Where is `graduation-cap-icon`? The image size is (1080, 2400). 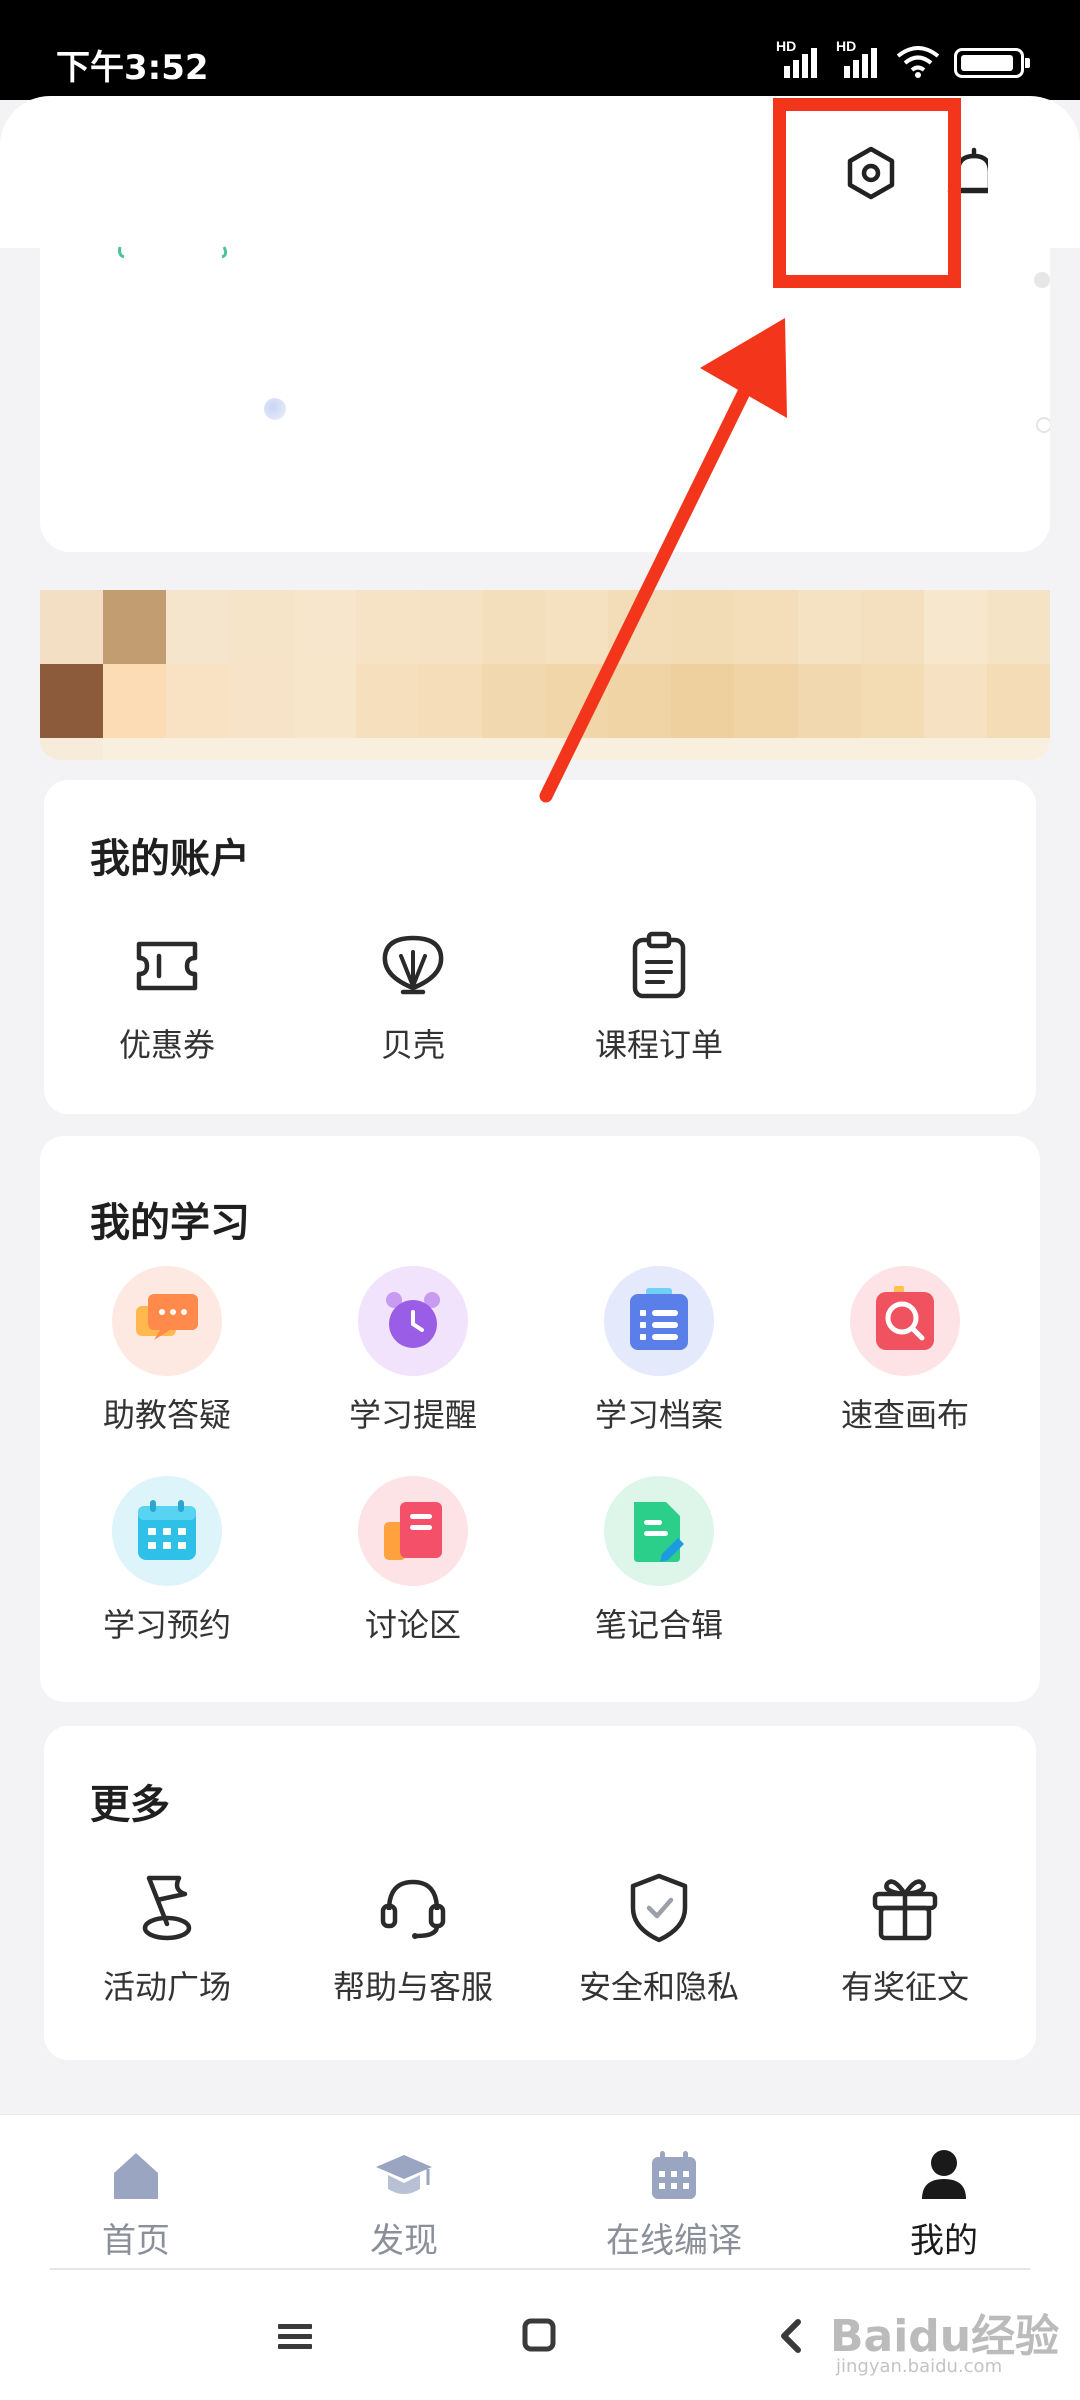 graduation-cap-icon is located at coordinates (404, 2174).